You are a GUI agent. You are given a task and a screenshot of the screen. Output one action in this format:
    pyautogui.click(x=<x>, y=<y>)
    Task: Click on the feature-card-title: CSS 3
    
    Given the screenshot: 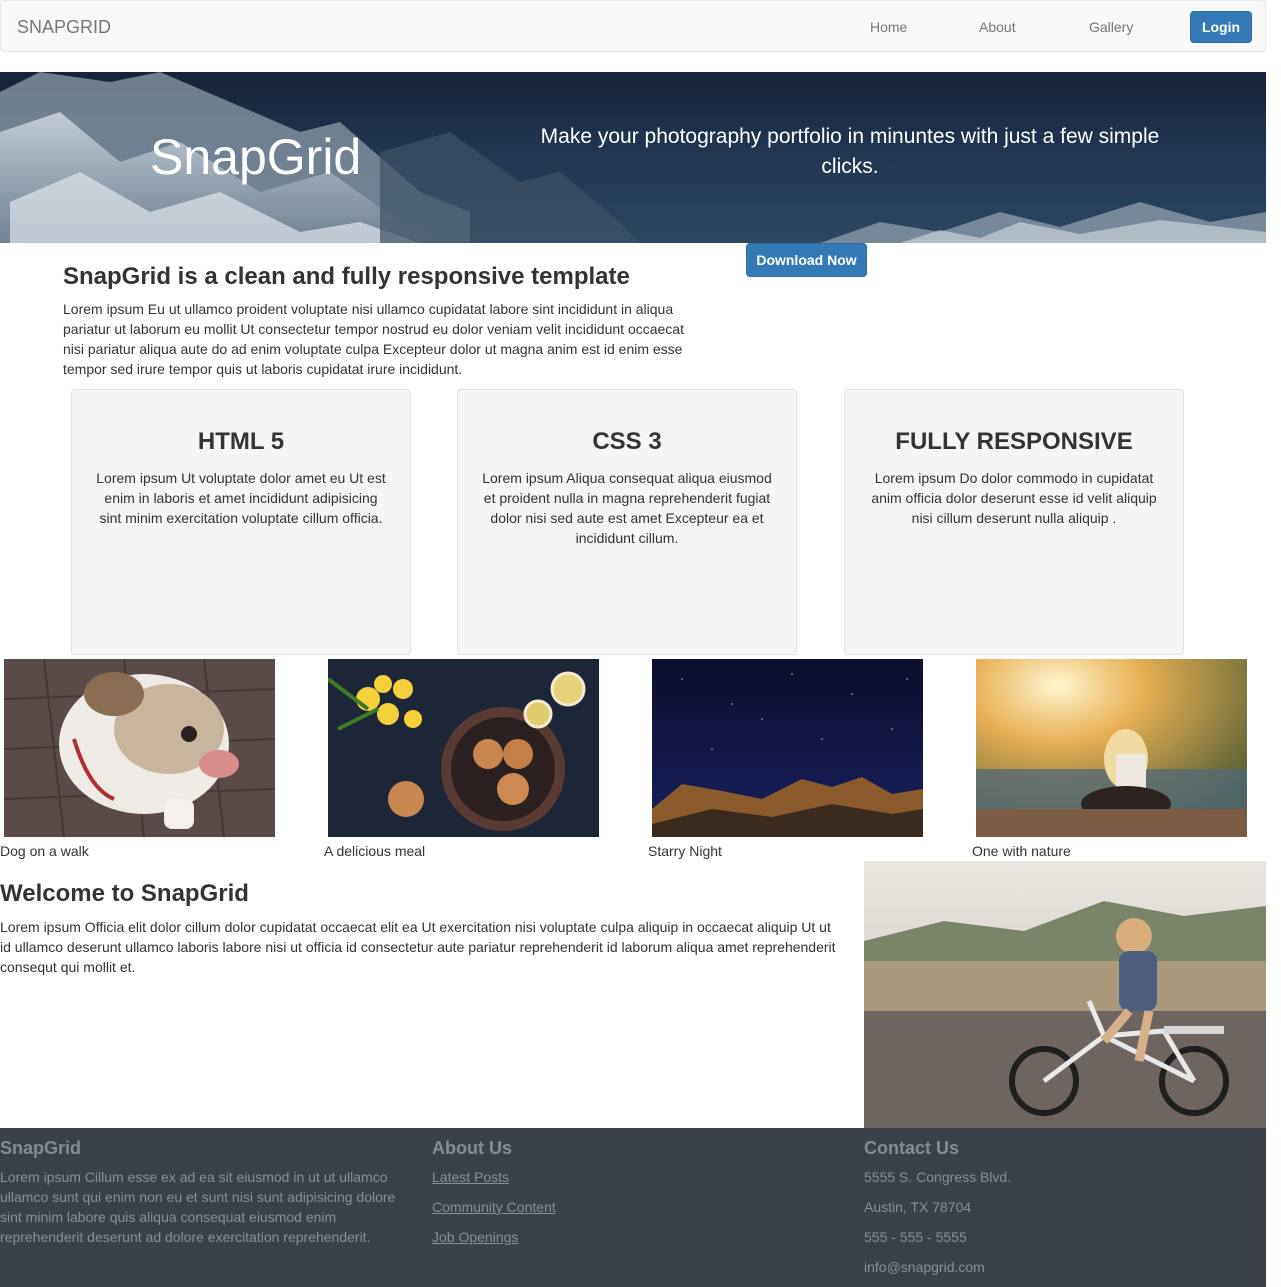 What is the action you would take?
    pyautogui.click(x=627, y=441)
    